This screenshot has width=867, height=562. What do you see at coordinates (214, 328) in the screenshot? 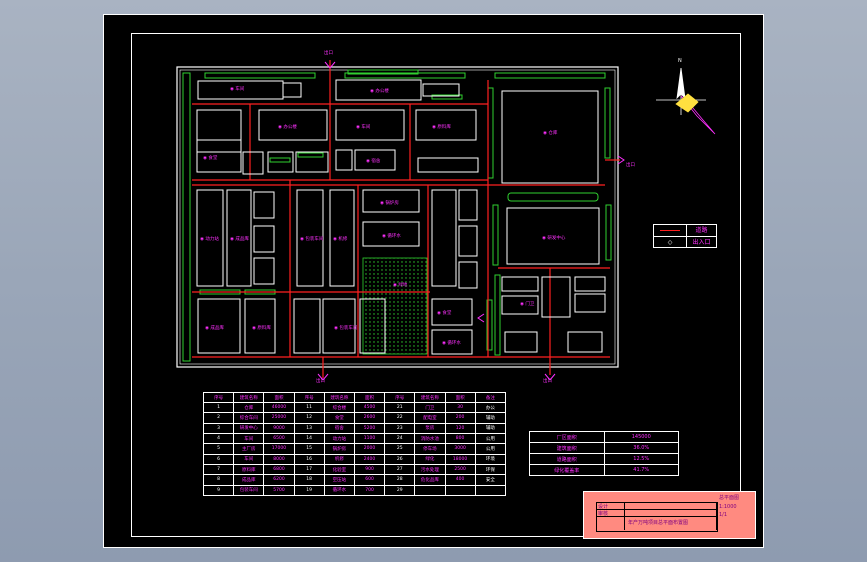
I see `building-label: ◉ 成品库` at bounding box center [214, 328].